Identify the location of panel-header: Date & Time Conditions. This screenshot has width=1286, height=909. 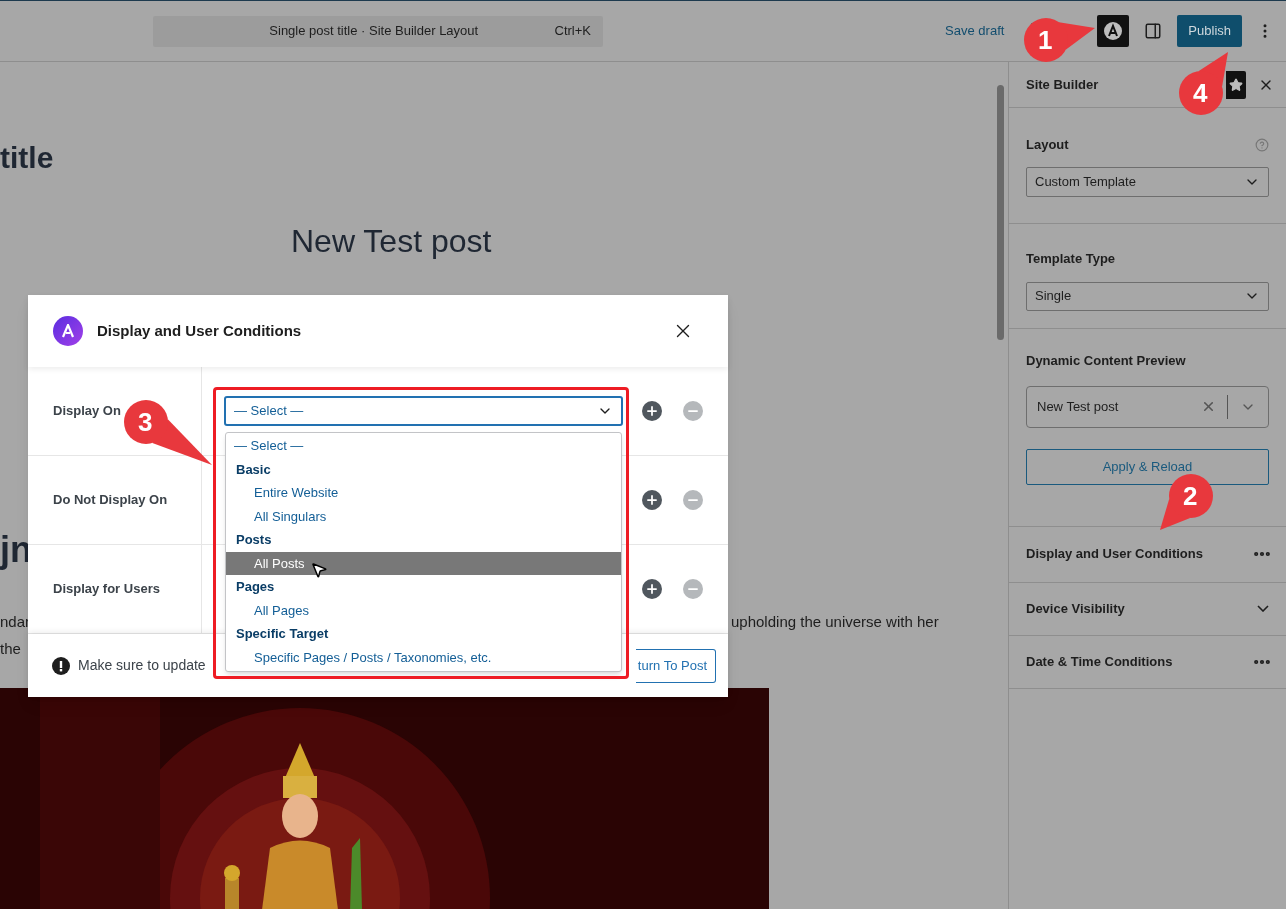
(1147, 662).